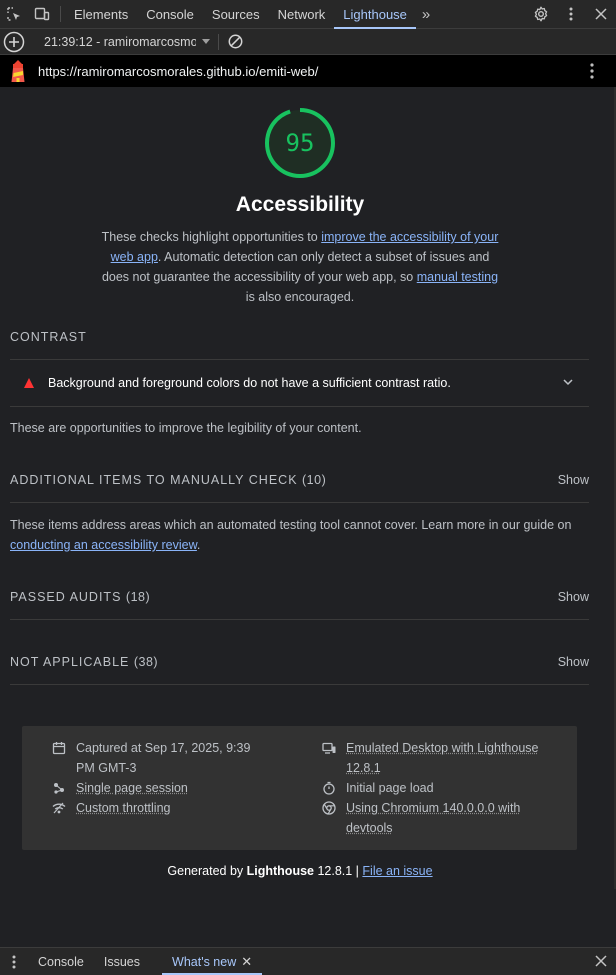 The height and width of the screenshot is (975, 616). I want to click on bottom-drawer: Console Issues What's new ✕, so click(308, 961).